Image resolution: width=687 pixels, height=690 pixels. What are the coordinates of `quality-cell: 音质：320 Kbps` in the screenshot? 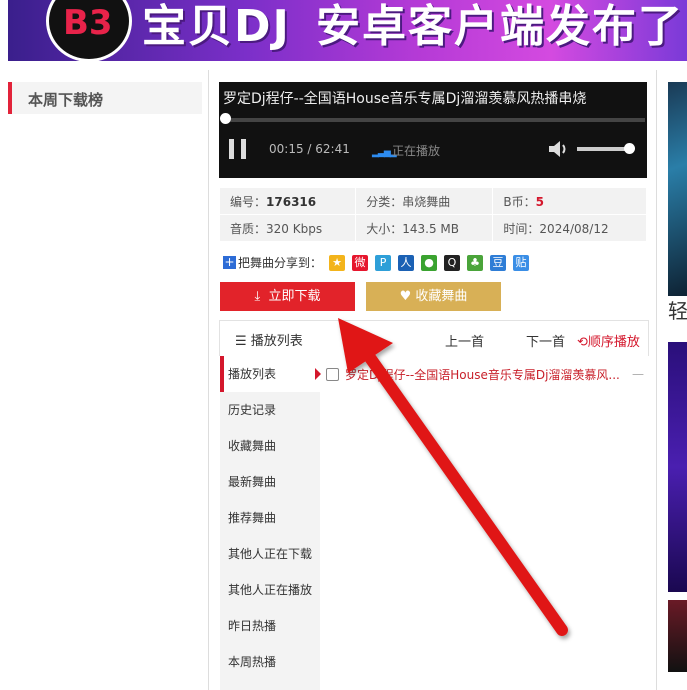 It's located at (287, 228).